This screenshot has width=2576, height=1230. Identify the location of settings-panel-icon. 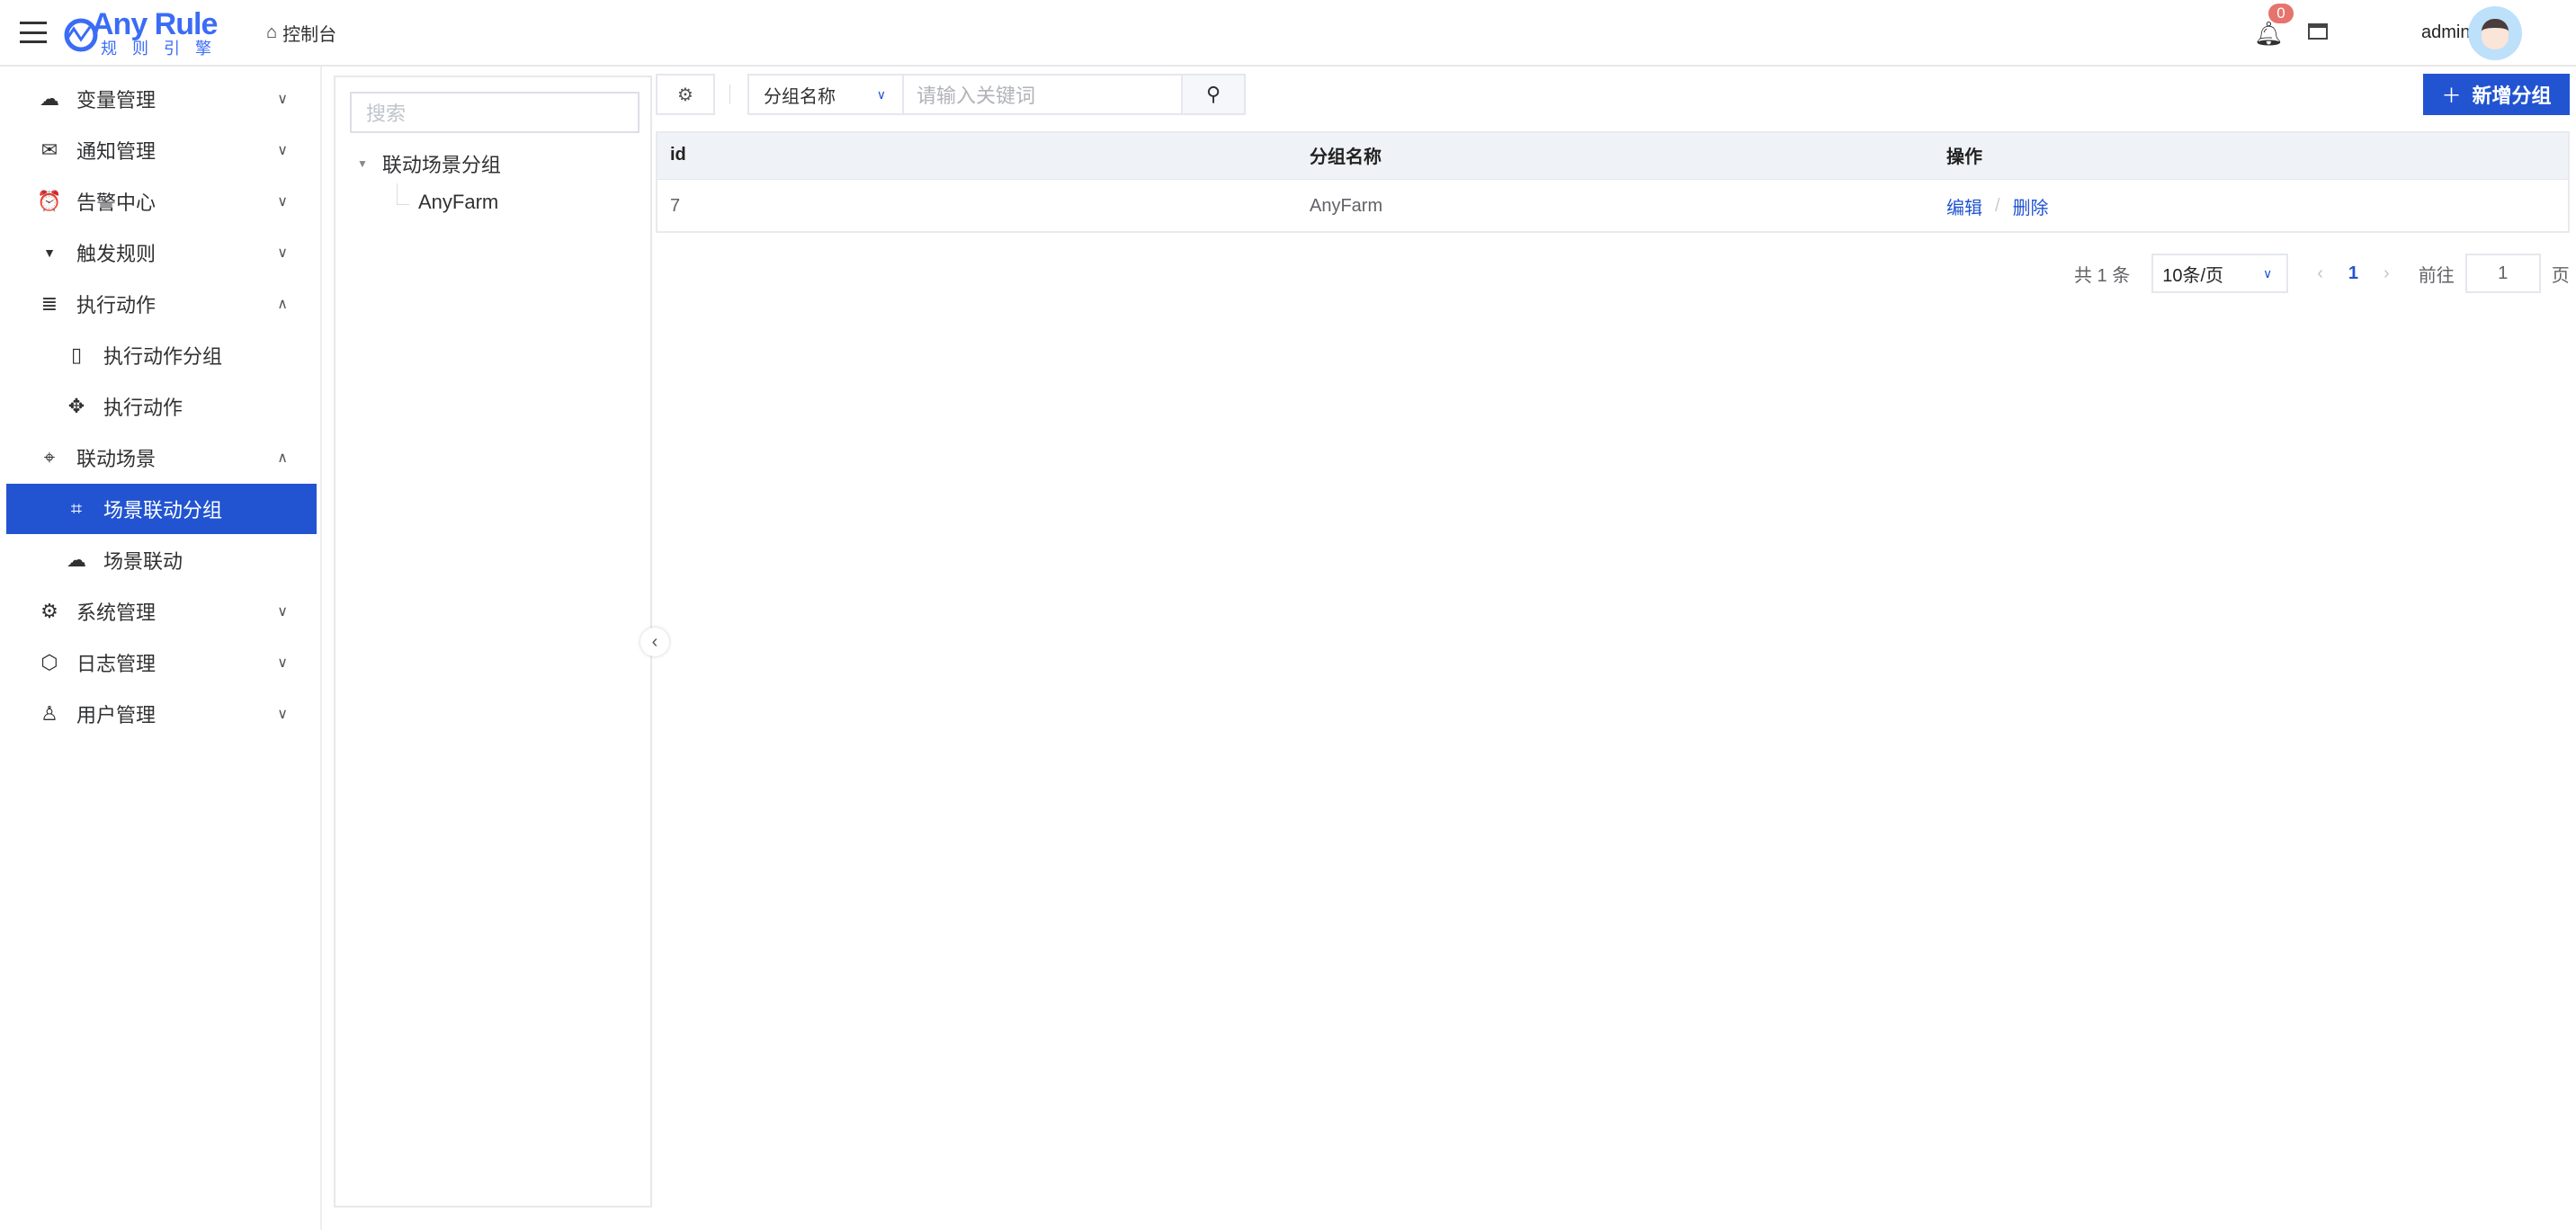
(2318, 32).